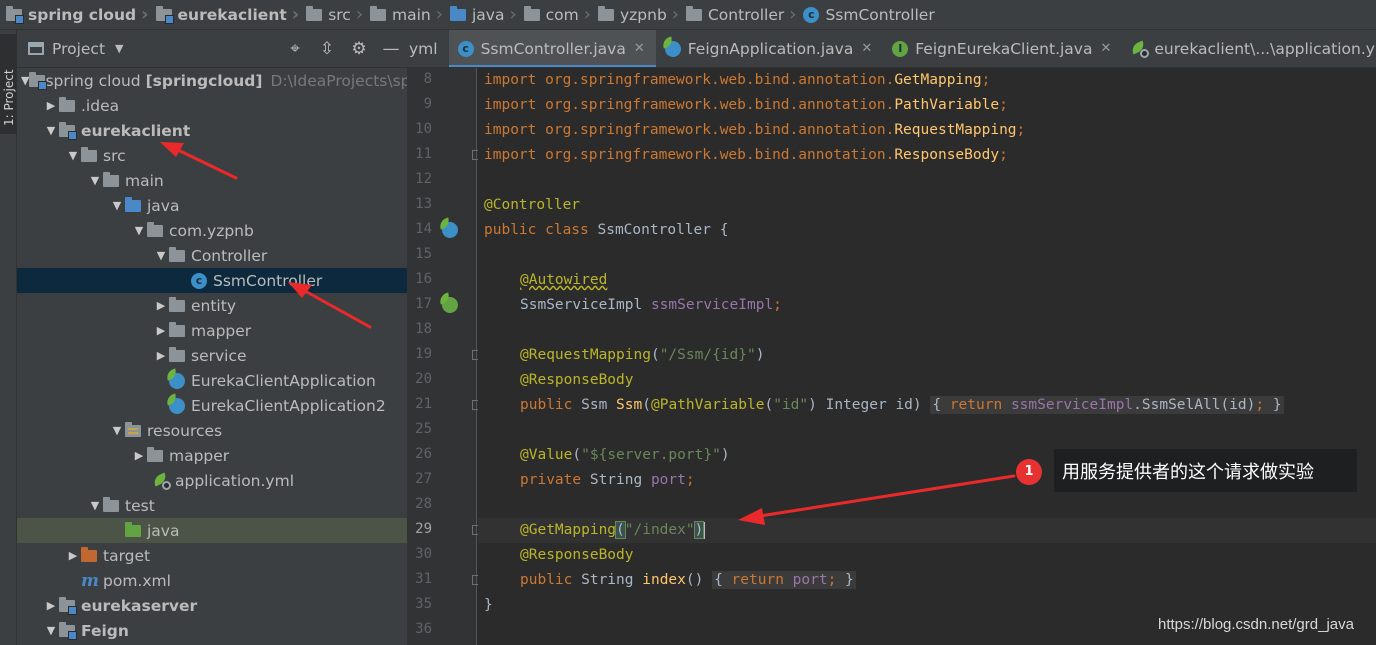  I want to click on collapse-icon: ⇳, so click(327, 49).